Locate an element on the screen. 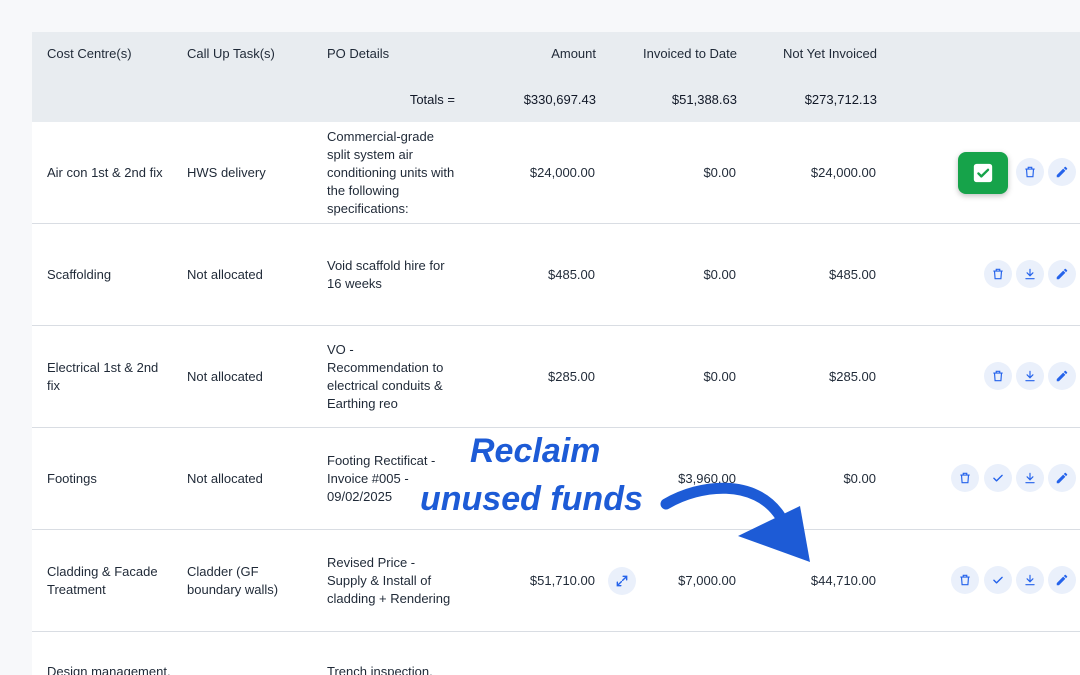 This screenshot has width=1080, height=675. callout-line-2: unused funds is located at coordinates (531, 499).